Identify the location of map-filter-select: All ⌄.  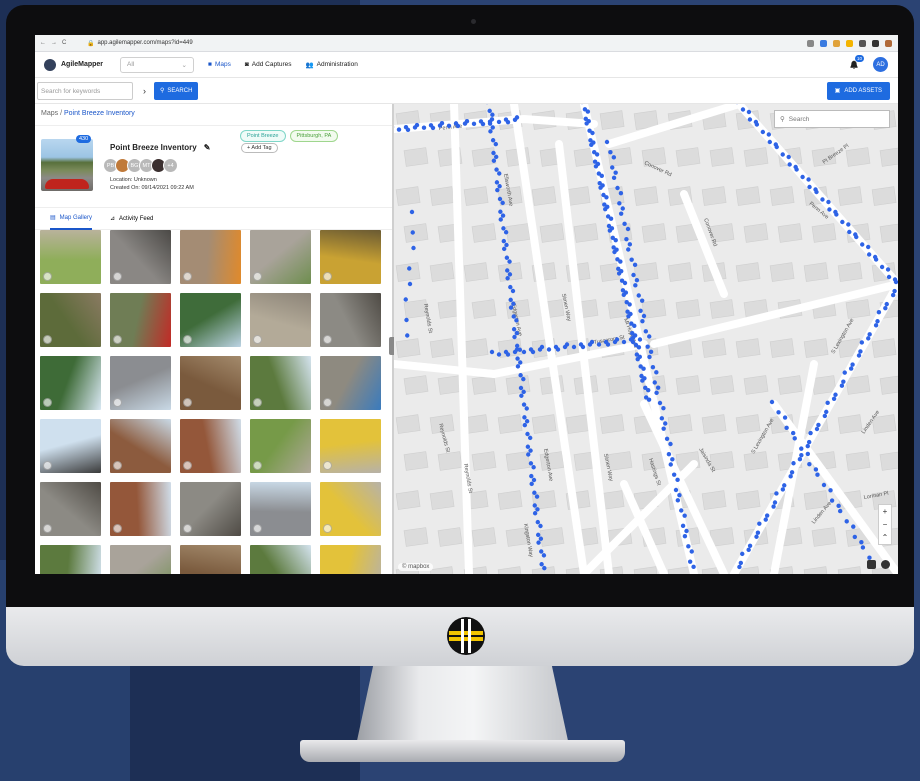
(157, 64).